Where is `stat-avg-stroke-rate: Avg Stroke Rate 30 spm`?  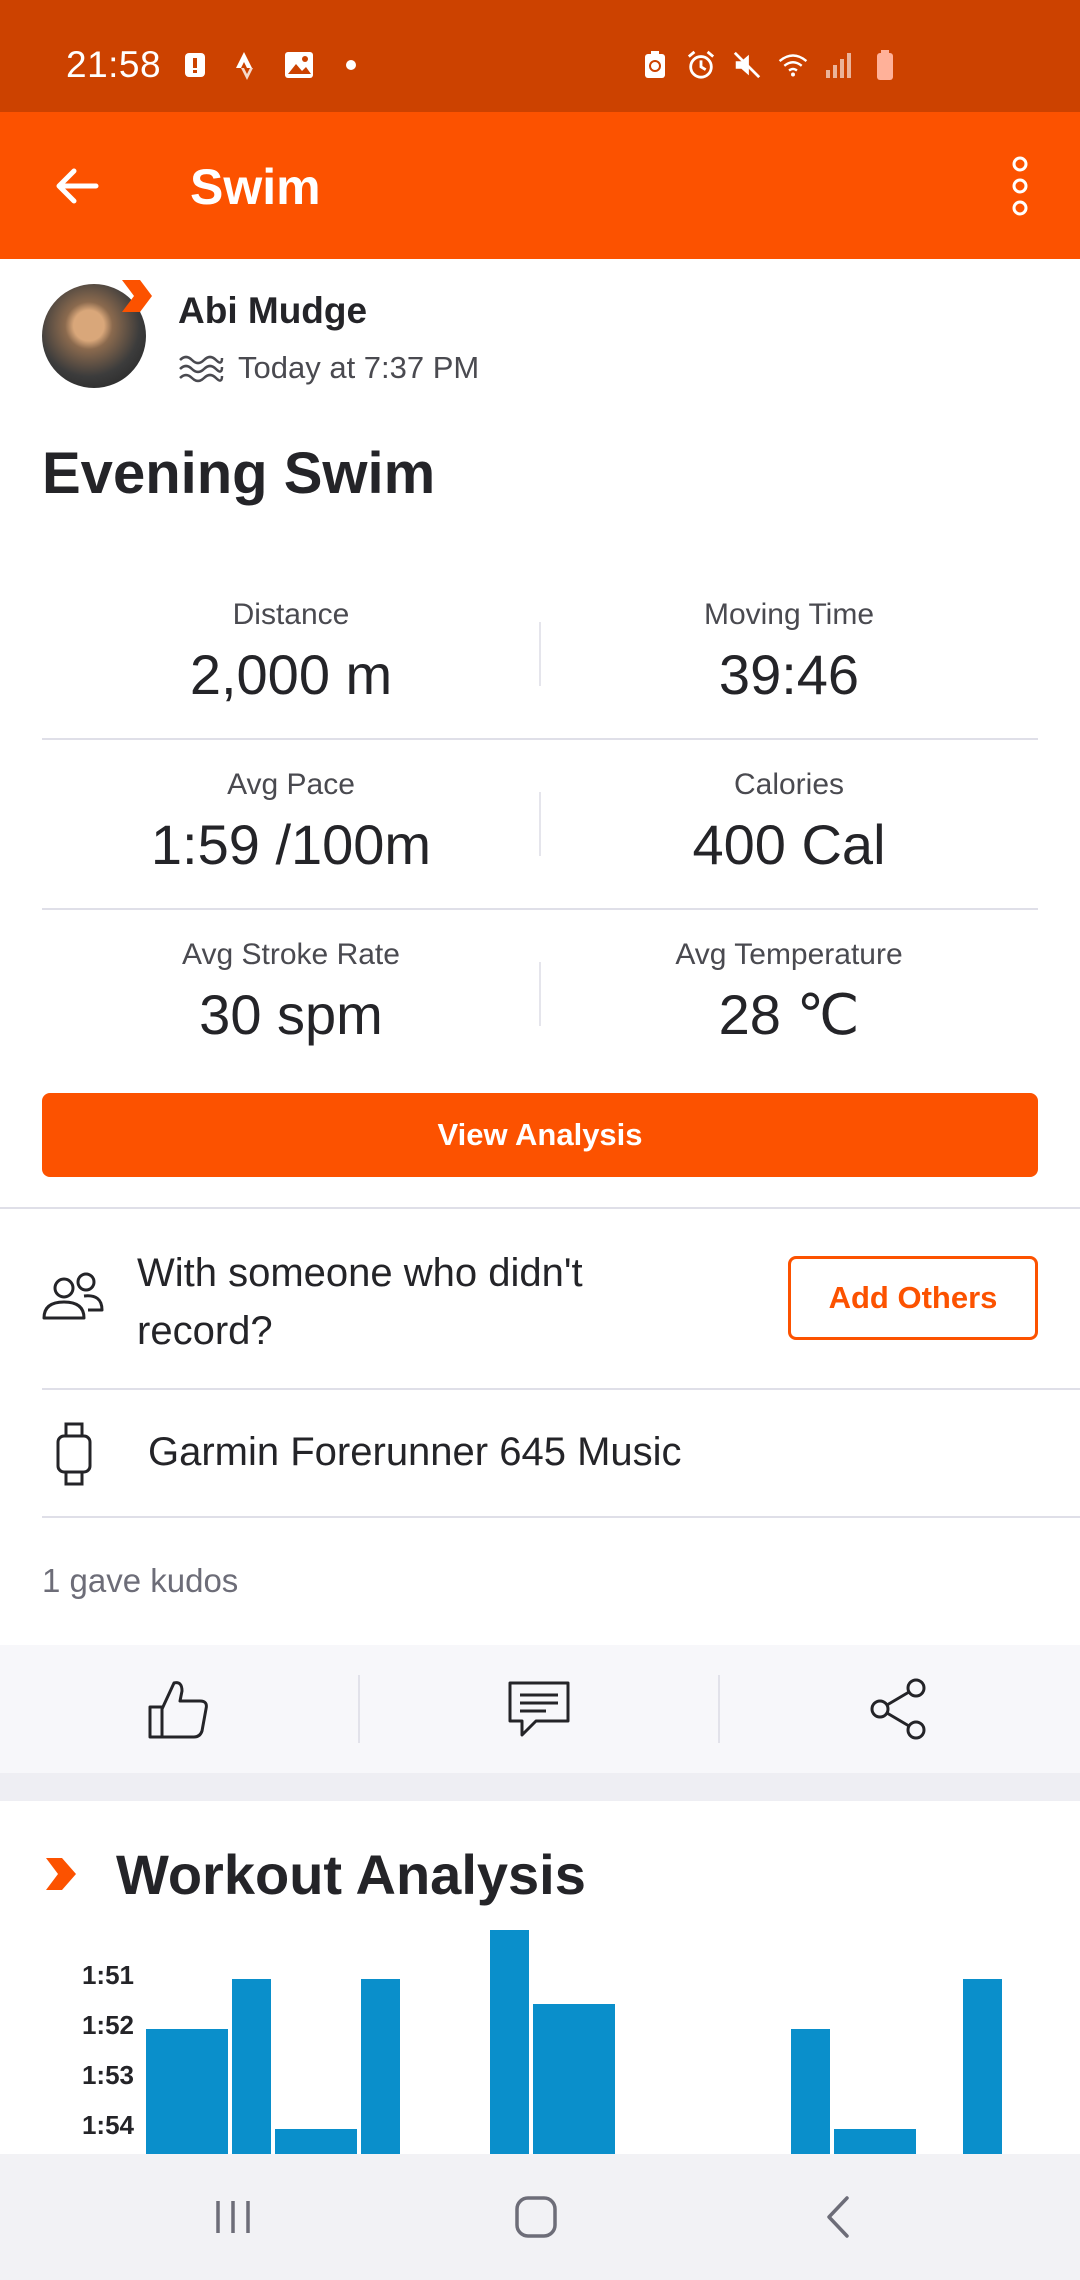
stat-avg-stroke-rate: Avg Stroke Rate 30 spm is located at coordinates (291, 995).